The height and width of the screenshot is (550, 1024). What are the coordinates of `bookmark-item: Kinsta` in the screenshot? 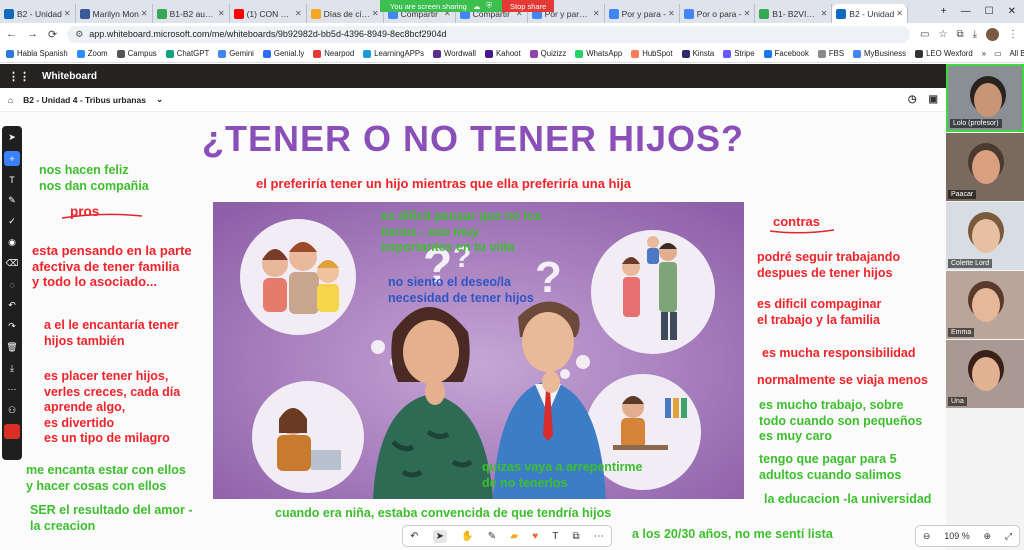 It's located at (697, 53).